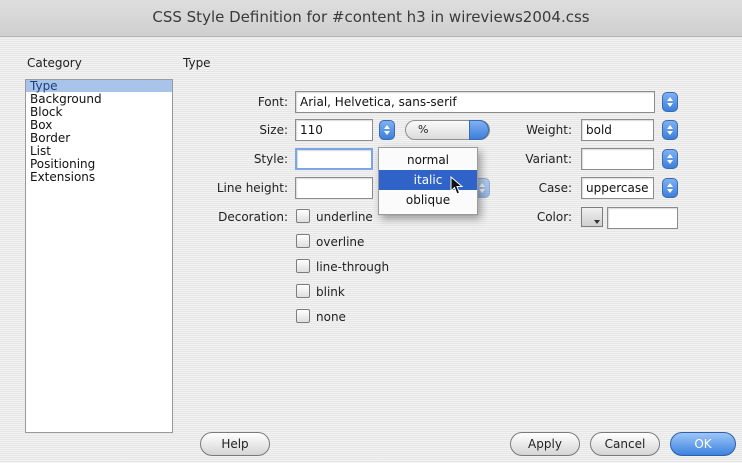 This screenshot has width=742, height=463. I want to click on cancel-button: Cancel, so click(625, 444).